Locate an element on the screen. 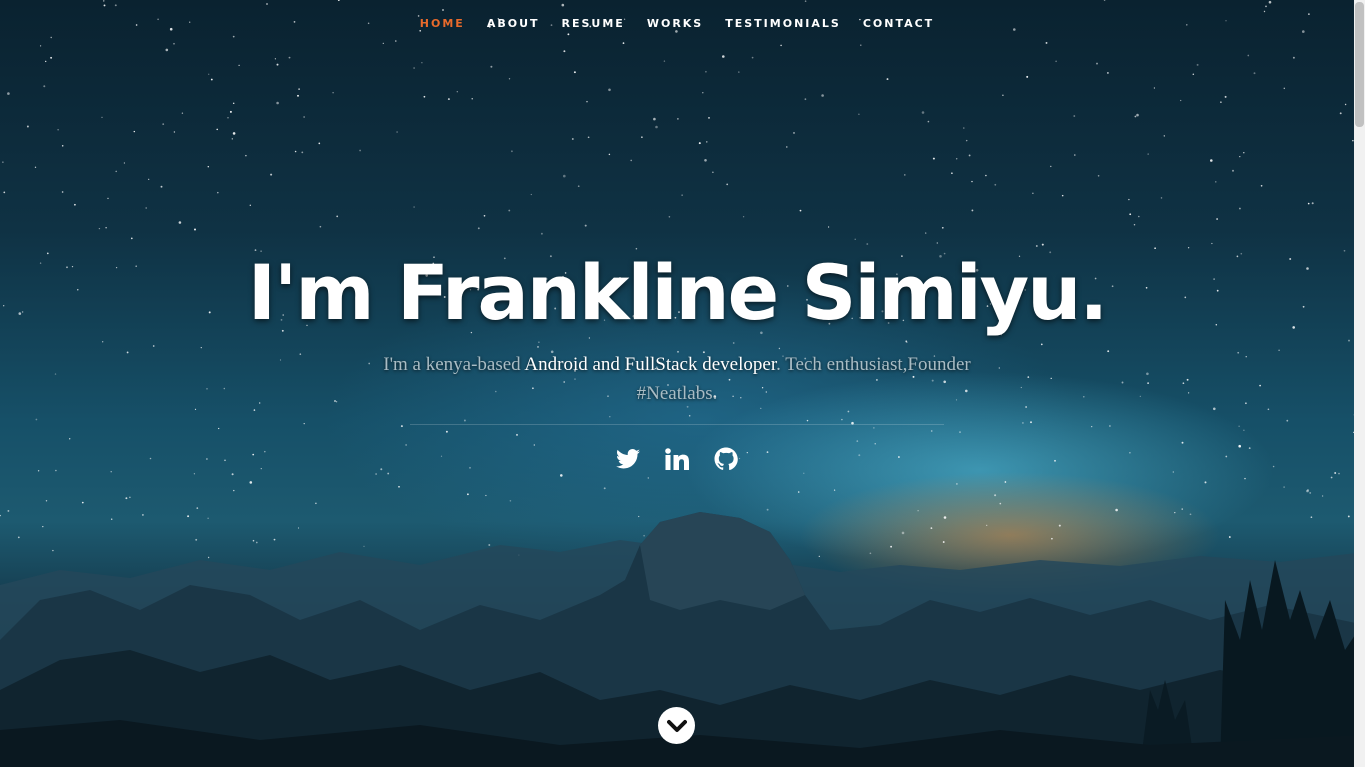  social-links is located at coordinates (677, 459).